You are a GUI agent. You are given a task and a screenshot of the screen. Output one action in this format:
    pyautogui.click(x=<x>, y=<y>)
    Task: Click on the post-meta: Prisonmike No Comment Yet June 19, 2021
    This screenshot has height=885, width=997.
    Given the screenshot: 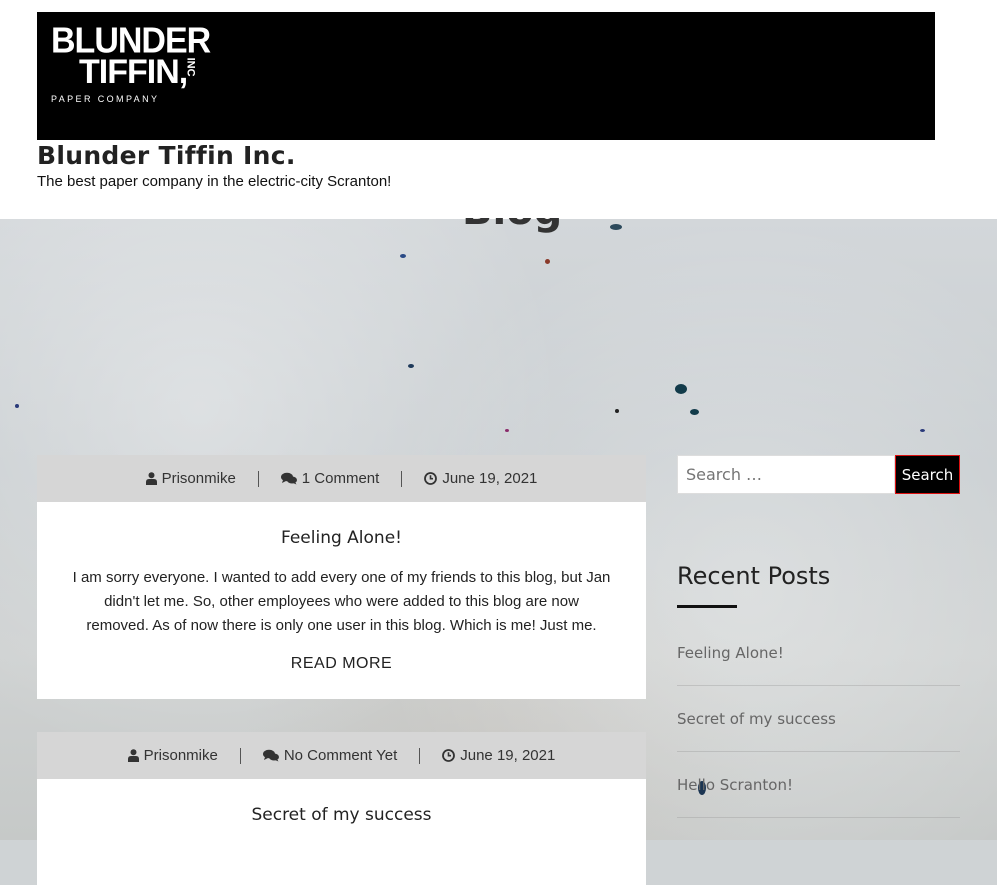 What is the action you would take?
    pyautogui.click(x=341, y=755)
    